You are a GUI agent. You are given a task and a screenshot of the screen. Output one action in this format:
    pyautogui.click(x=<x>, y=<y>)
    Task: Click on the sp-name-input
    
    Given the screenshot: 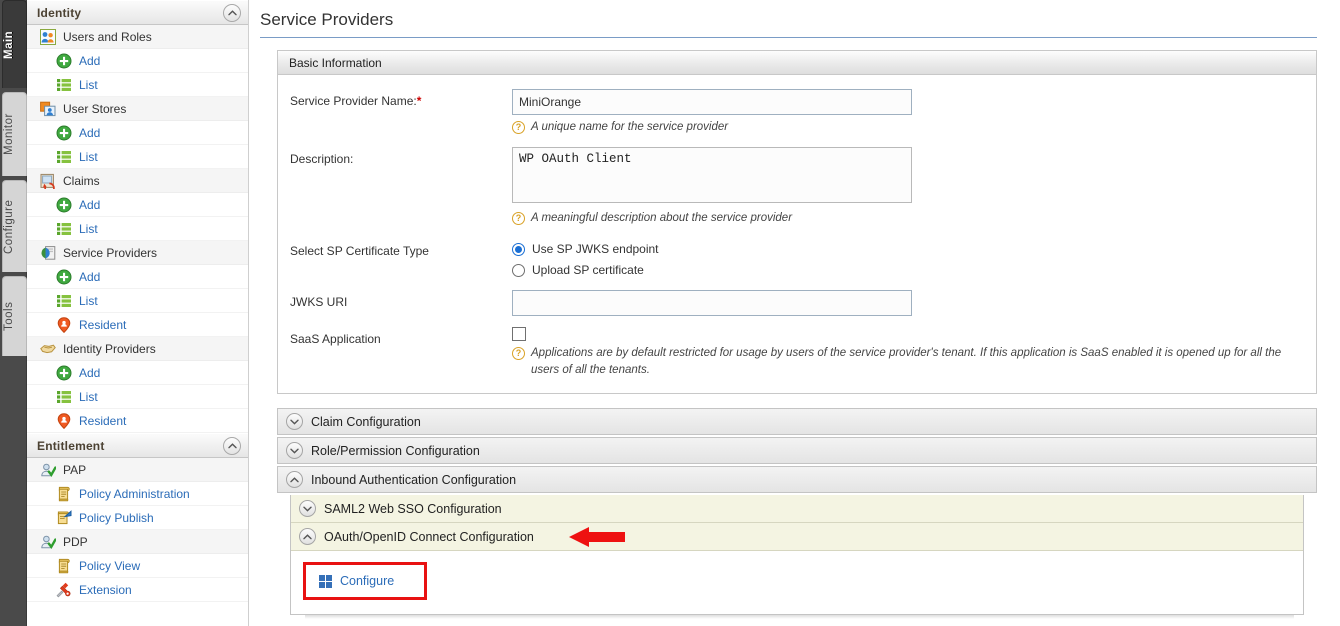 What is the action you would take?
    pyautogui.click(x=712, y=102)
    